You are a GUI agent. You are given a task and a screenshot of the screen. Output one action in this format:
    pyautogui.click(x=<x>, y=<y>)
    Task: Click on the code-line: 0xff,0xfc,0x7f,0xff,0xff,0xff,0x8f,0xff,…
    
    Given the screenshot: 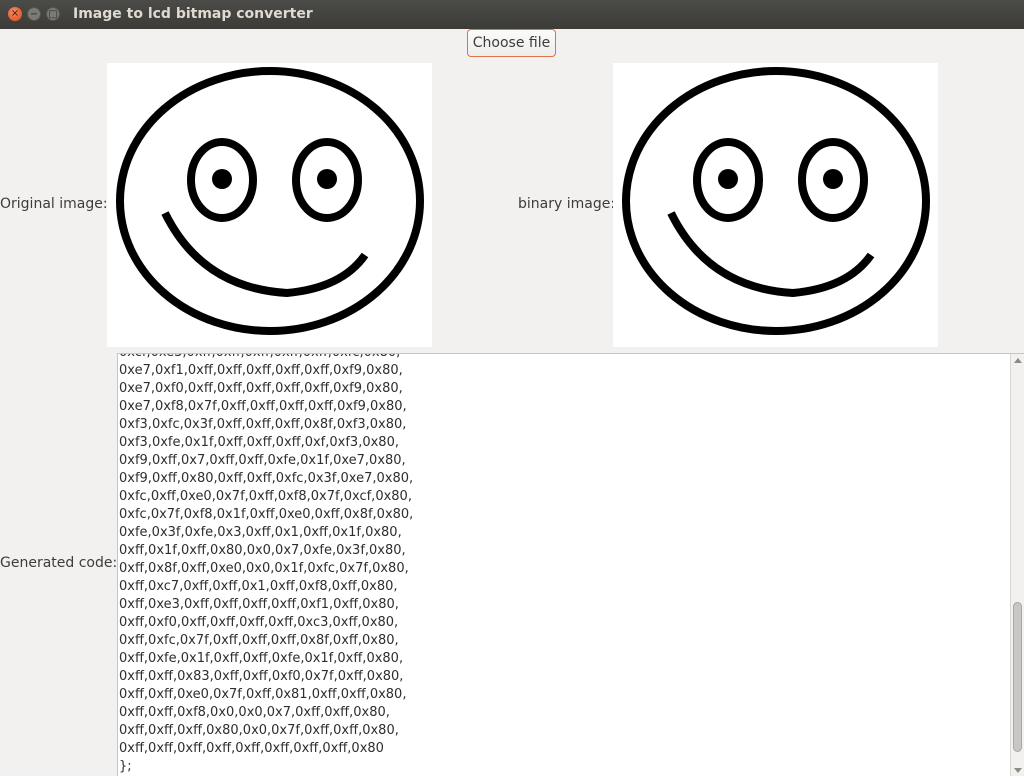 What is the action you would take?
    pyautogui.click(x=259, y=640)
    